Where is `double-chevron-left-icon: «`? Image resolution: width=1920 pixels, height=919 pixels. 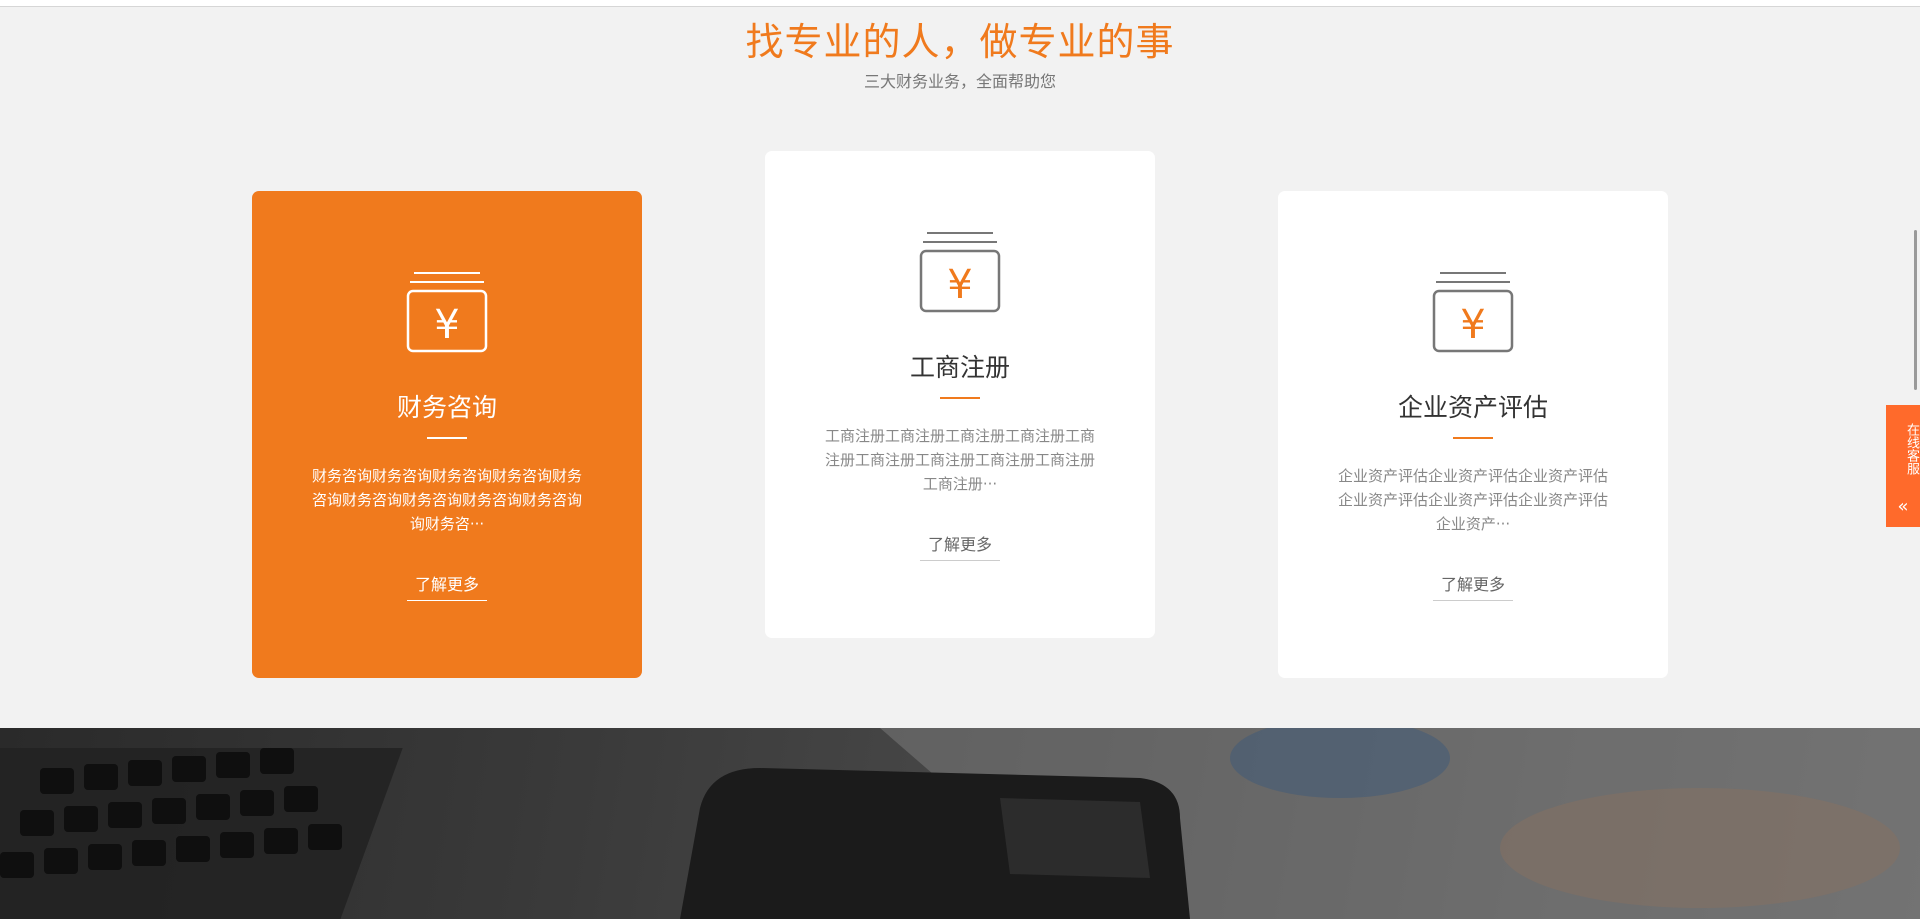
double-chevron-left-icon: « is located at coordinates (1903, 506).